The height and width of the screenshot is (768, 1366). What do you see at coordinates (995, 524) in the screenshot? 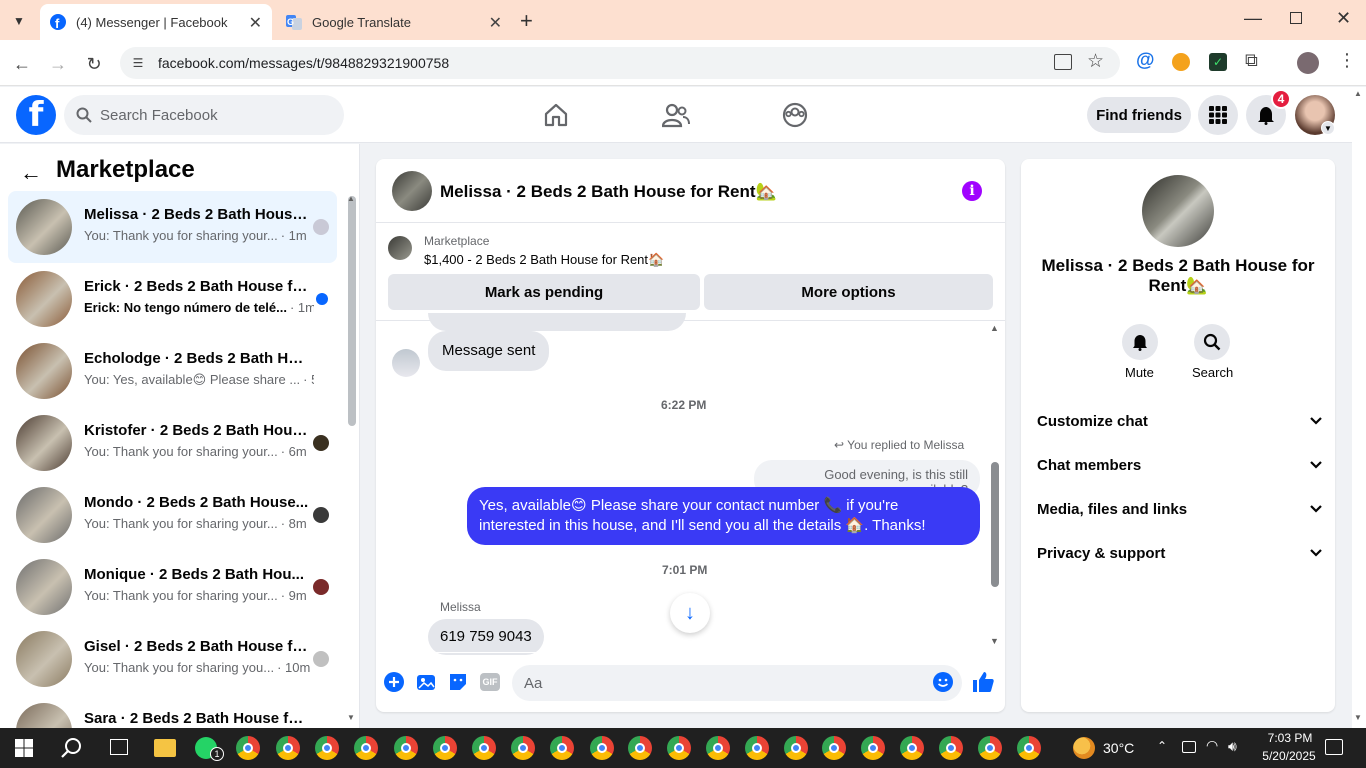
I see `chat-scrollbar` at bounding box center [995, 524].